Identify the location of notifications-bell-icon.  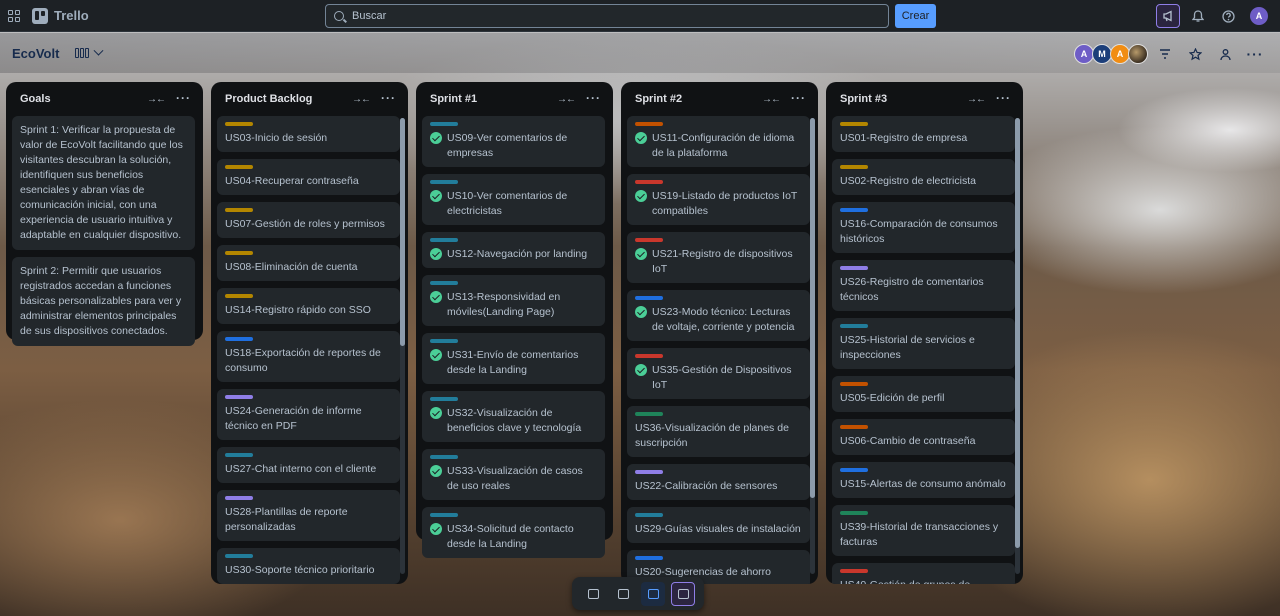
(1198, 16).